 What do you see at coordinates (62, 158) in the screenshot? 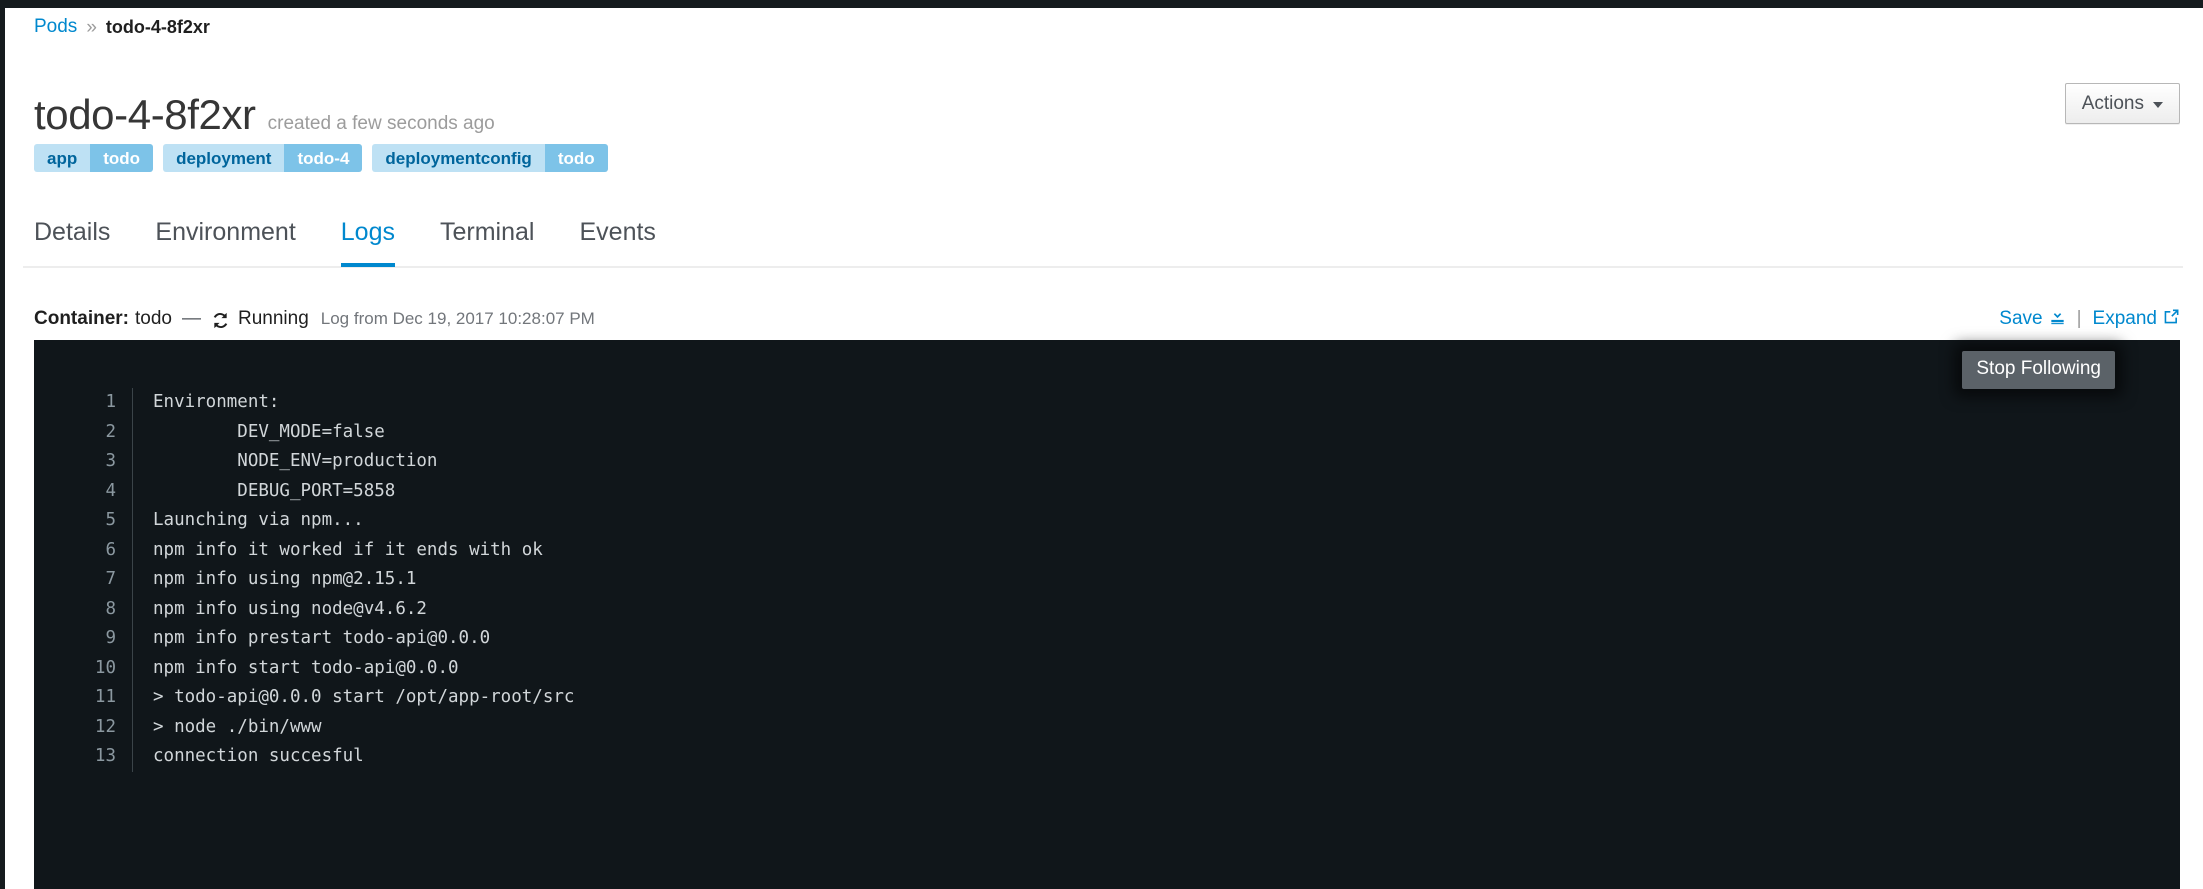
I see `label-key: app` at bounding box center [62, 158].